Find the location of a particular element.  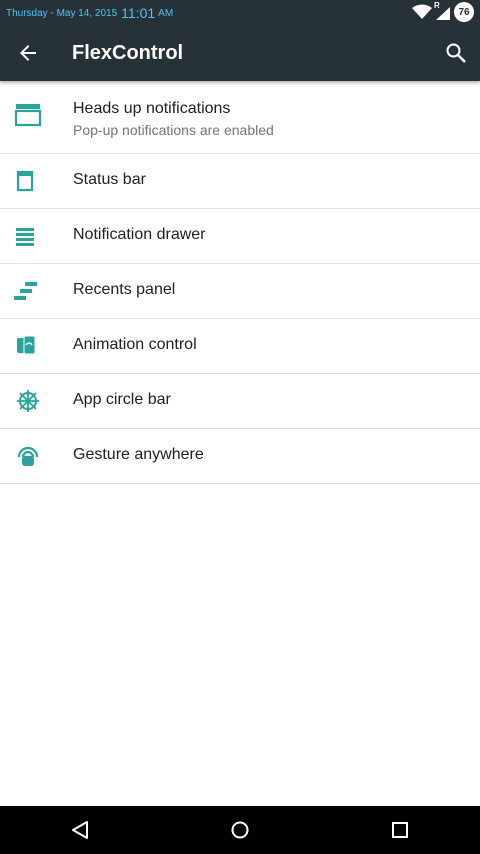

home-nav-icon is located at coordinates (240, 830).